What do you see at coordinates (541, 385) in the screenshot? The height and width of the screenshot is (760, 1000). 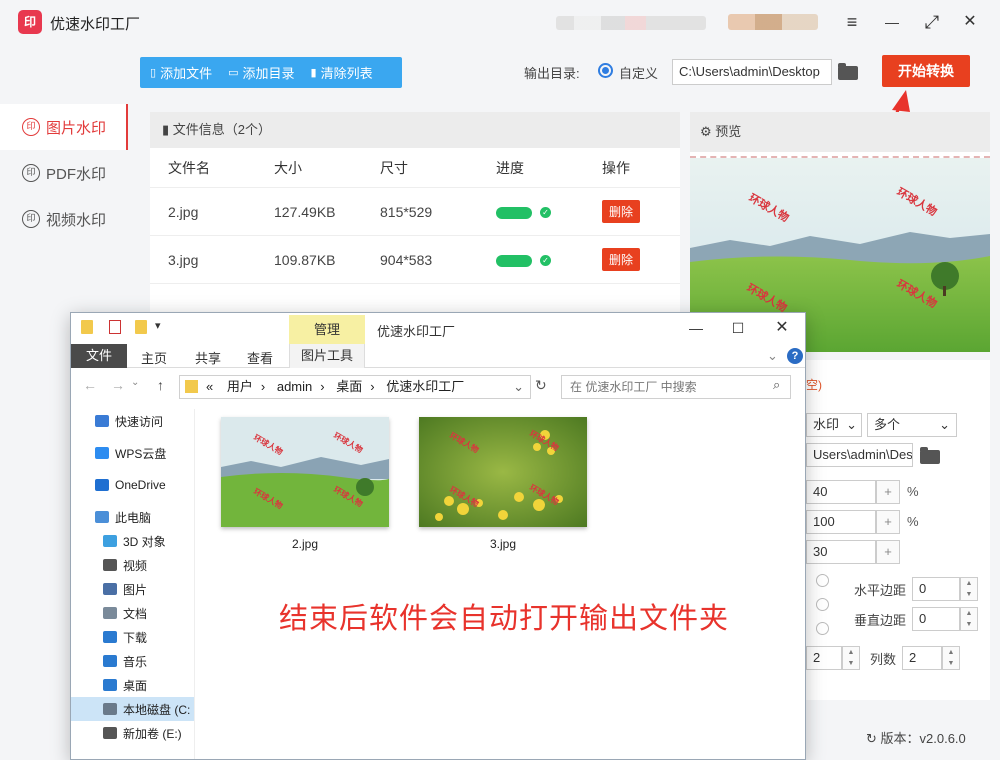 I see `refresh-icon: ↻` at bounding box center [541, 385].